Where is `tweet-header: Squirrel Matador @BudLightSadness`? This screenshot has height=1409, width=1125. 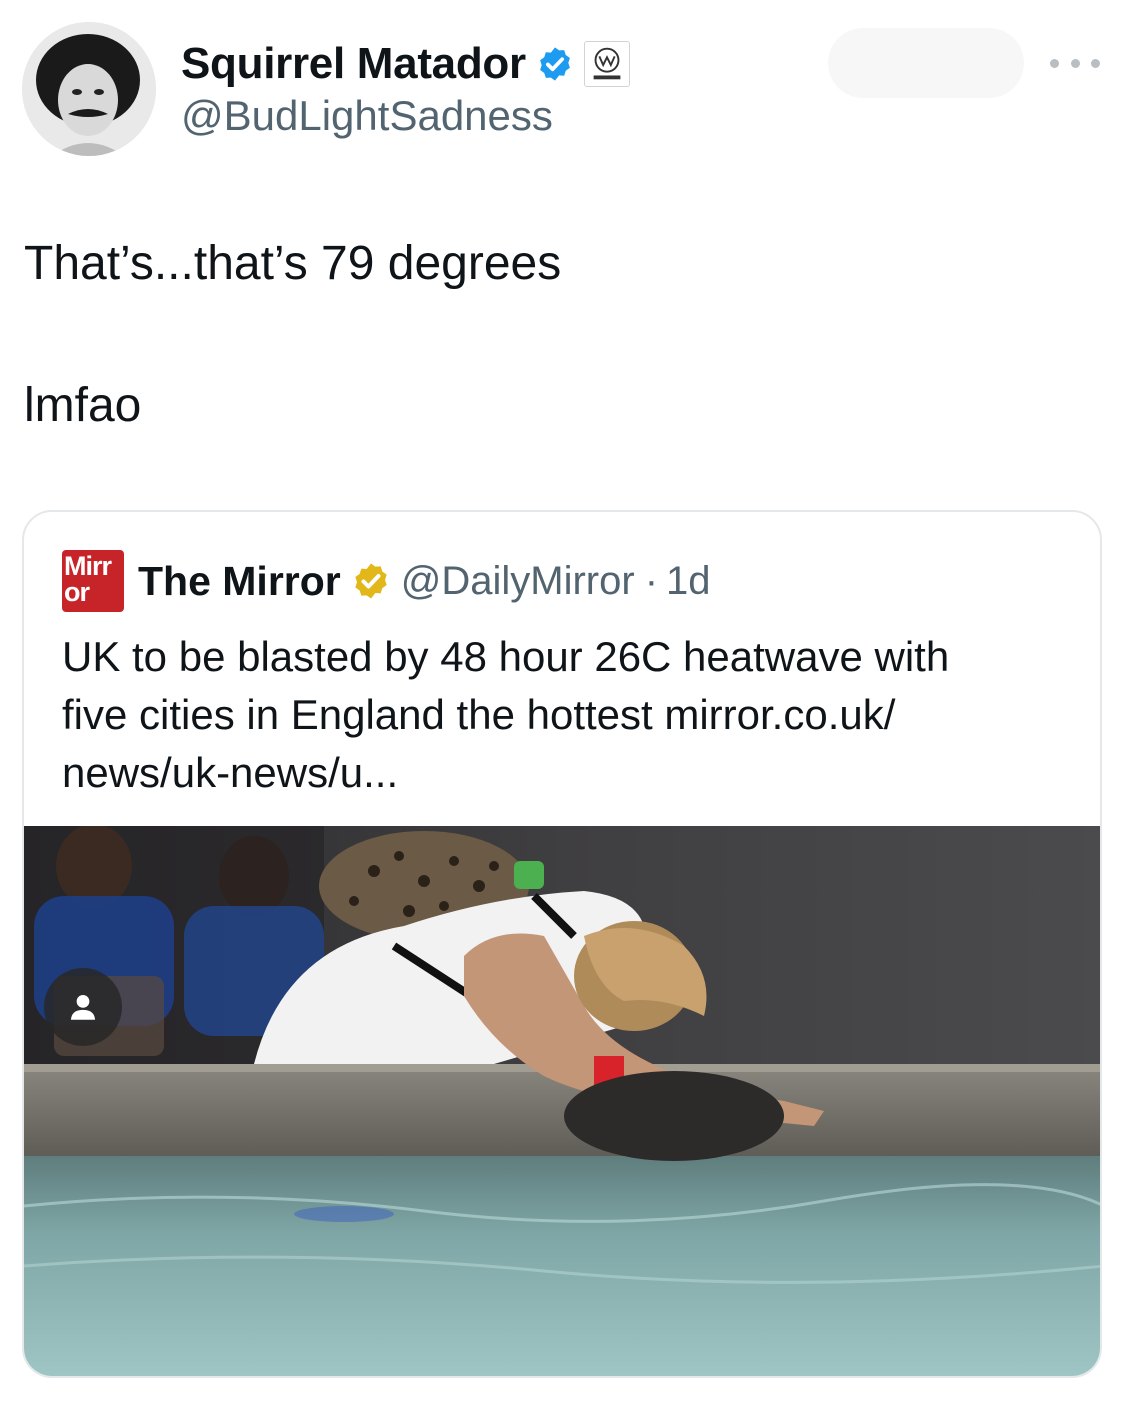 tweet-header: Squirrel Matador @BudLightSadness is located at coordinates (562, 85).